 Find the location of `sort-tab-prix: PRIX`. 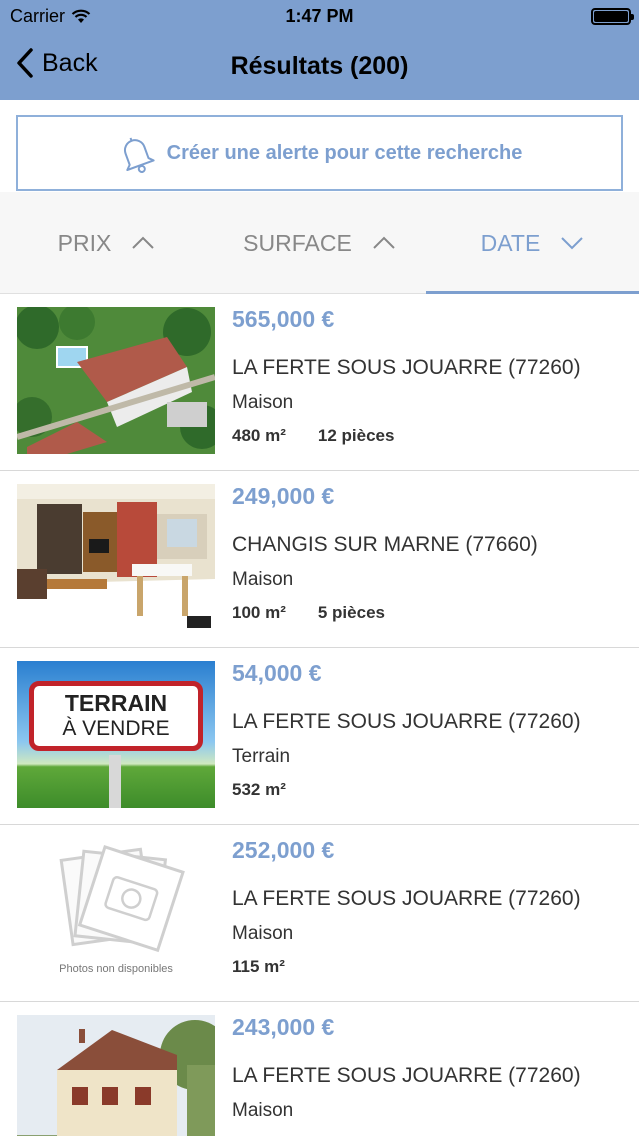

sort-tab-prix: PRIX is located at coordinates (106, 243).